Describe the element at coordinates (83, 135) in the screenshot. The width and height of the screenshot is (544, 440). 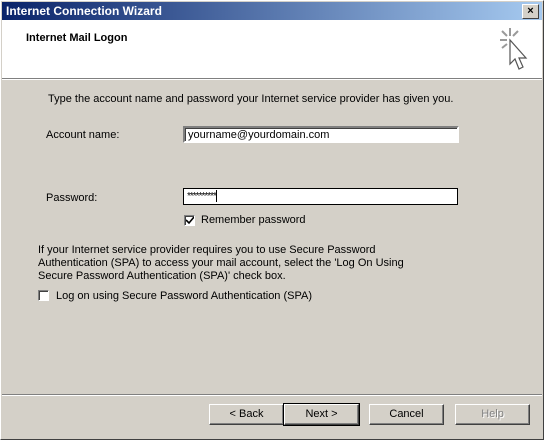
I see `account-name-label: Account name:` at that location.